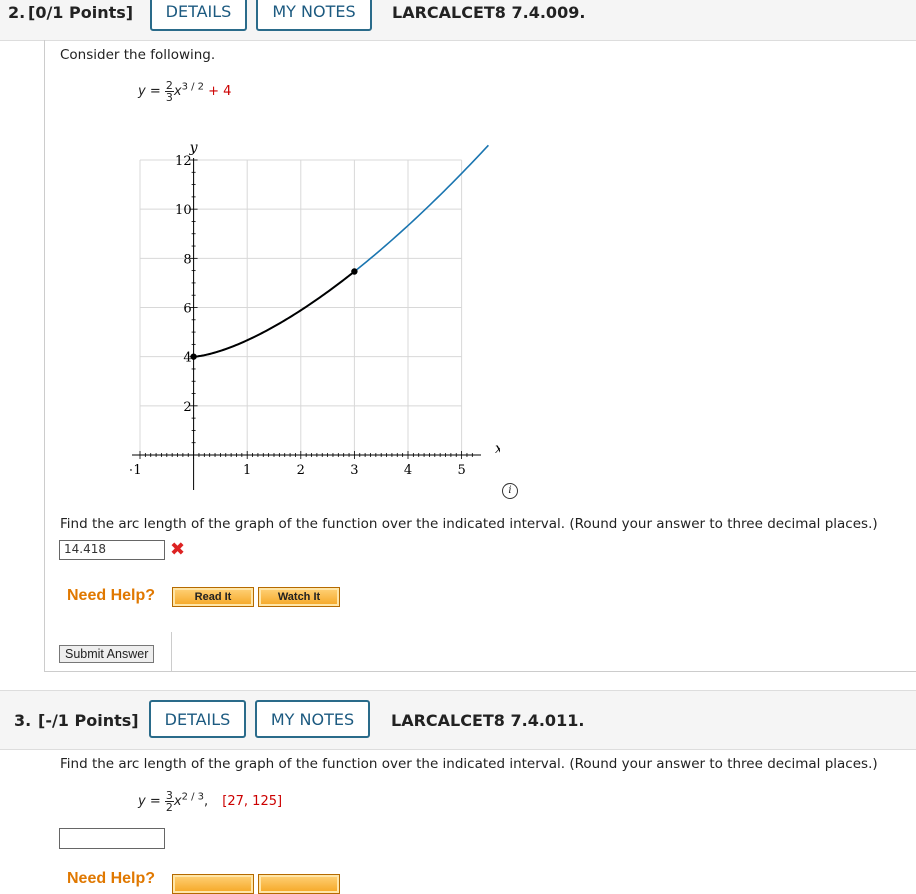 This screenshot has width=916, height=894. I want to click on eq-constant: + 4, so click(220, 91).